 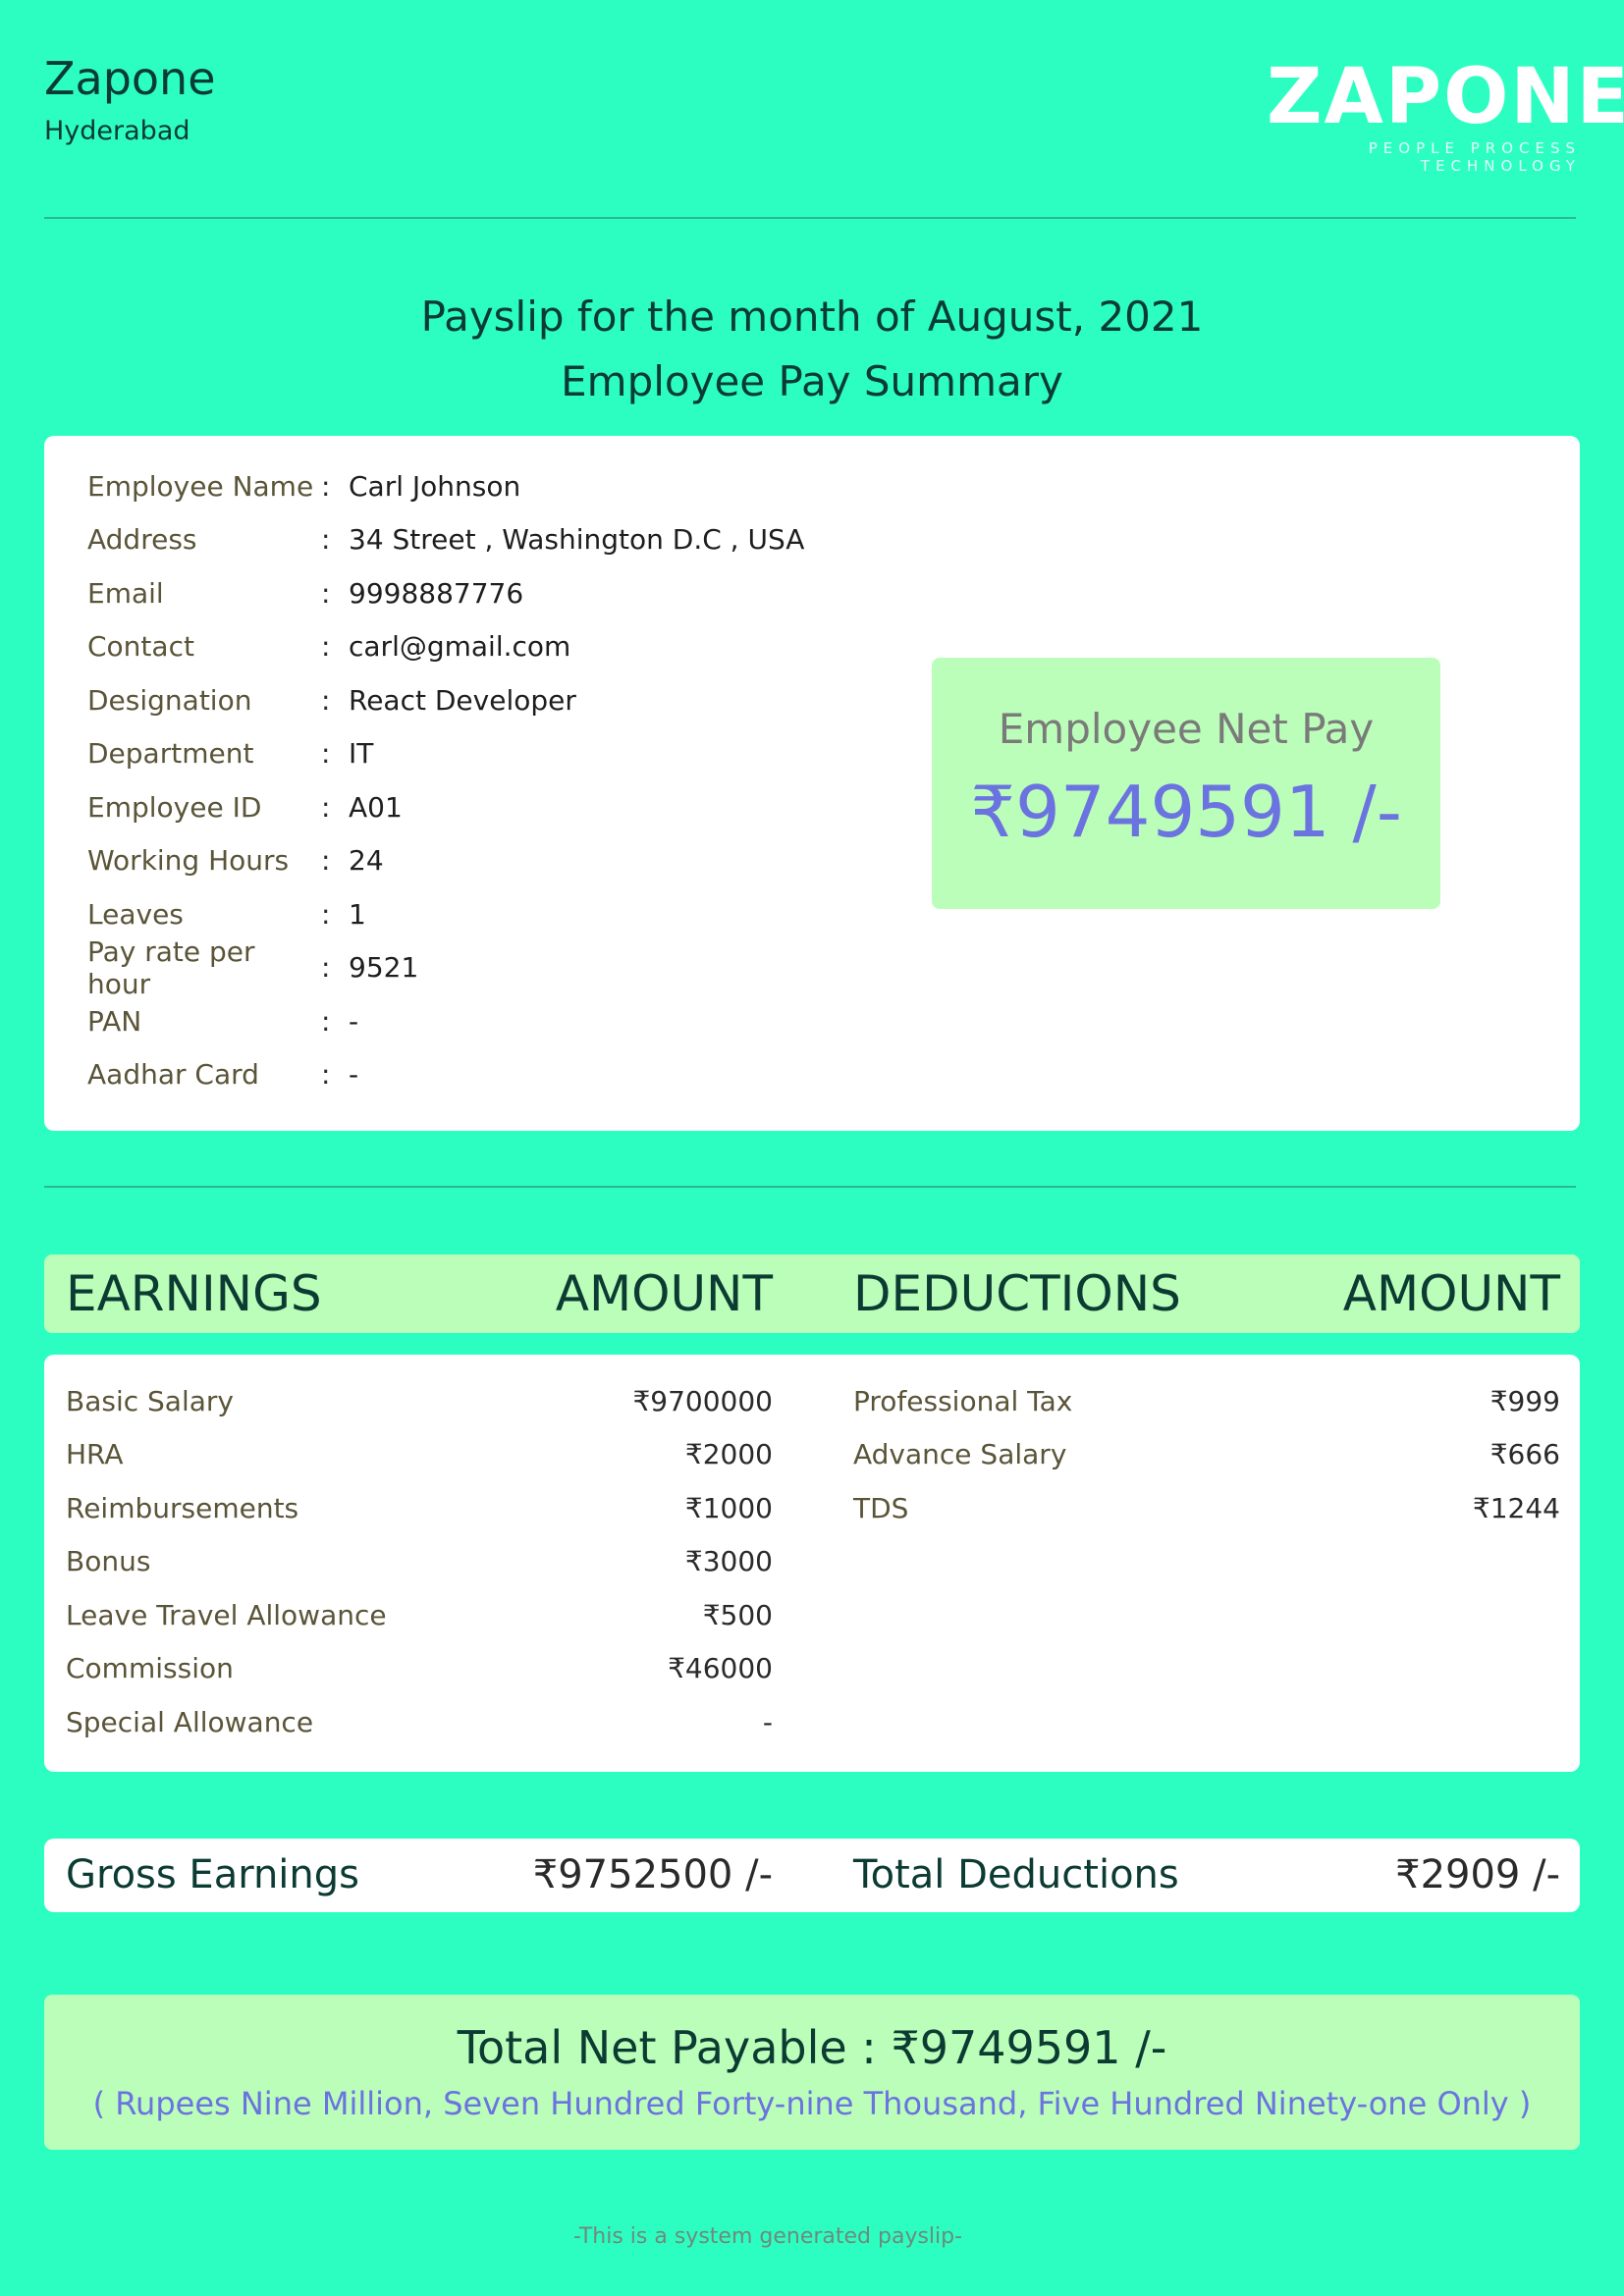 What do you see at coordinates (810, 1187) in the screenshot?
I see `section-divider` at bounding box center [810, 1187].